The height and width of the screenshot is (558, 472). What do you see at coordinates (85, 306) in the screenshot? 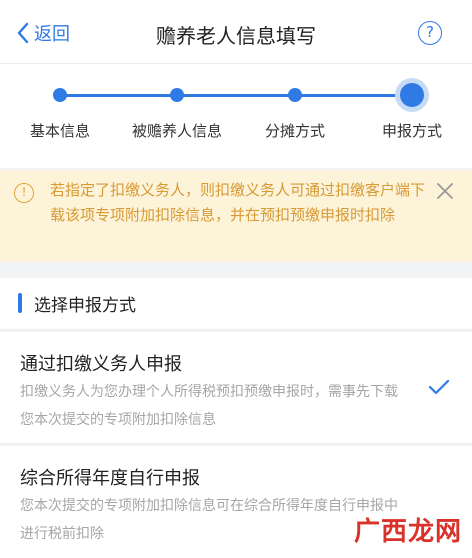
I see `section-title: 选择申报方式` at bounding box center [85, 306].